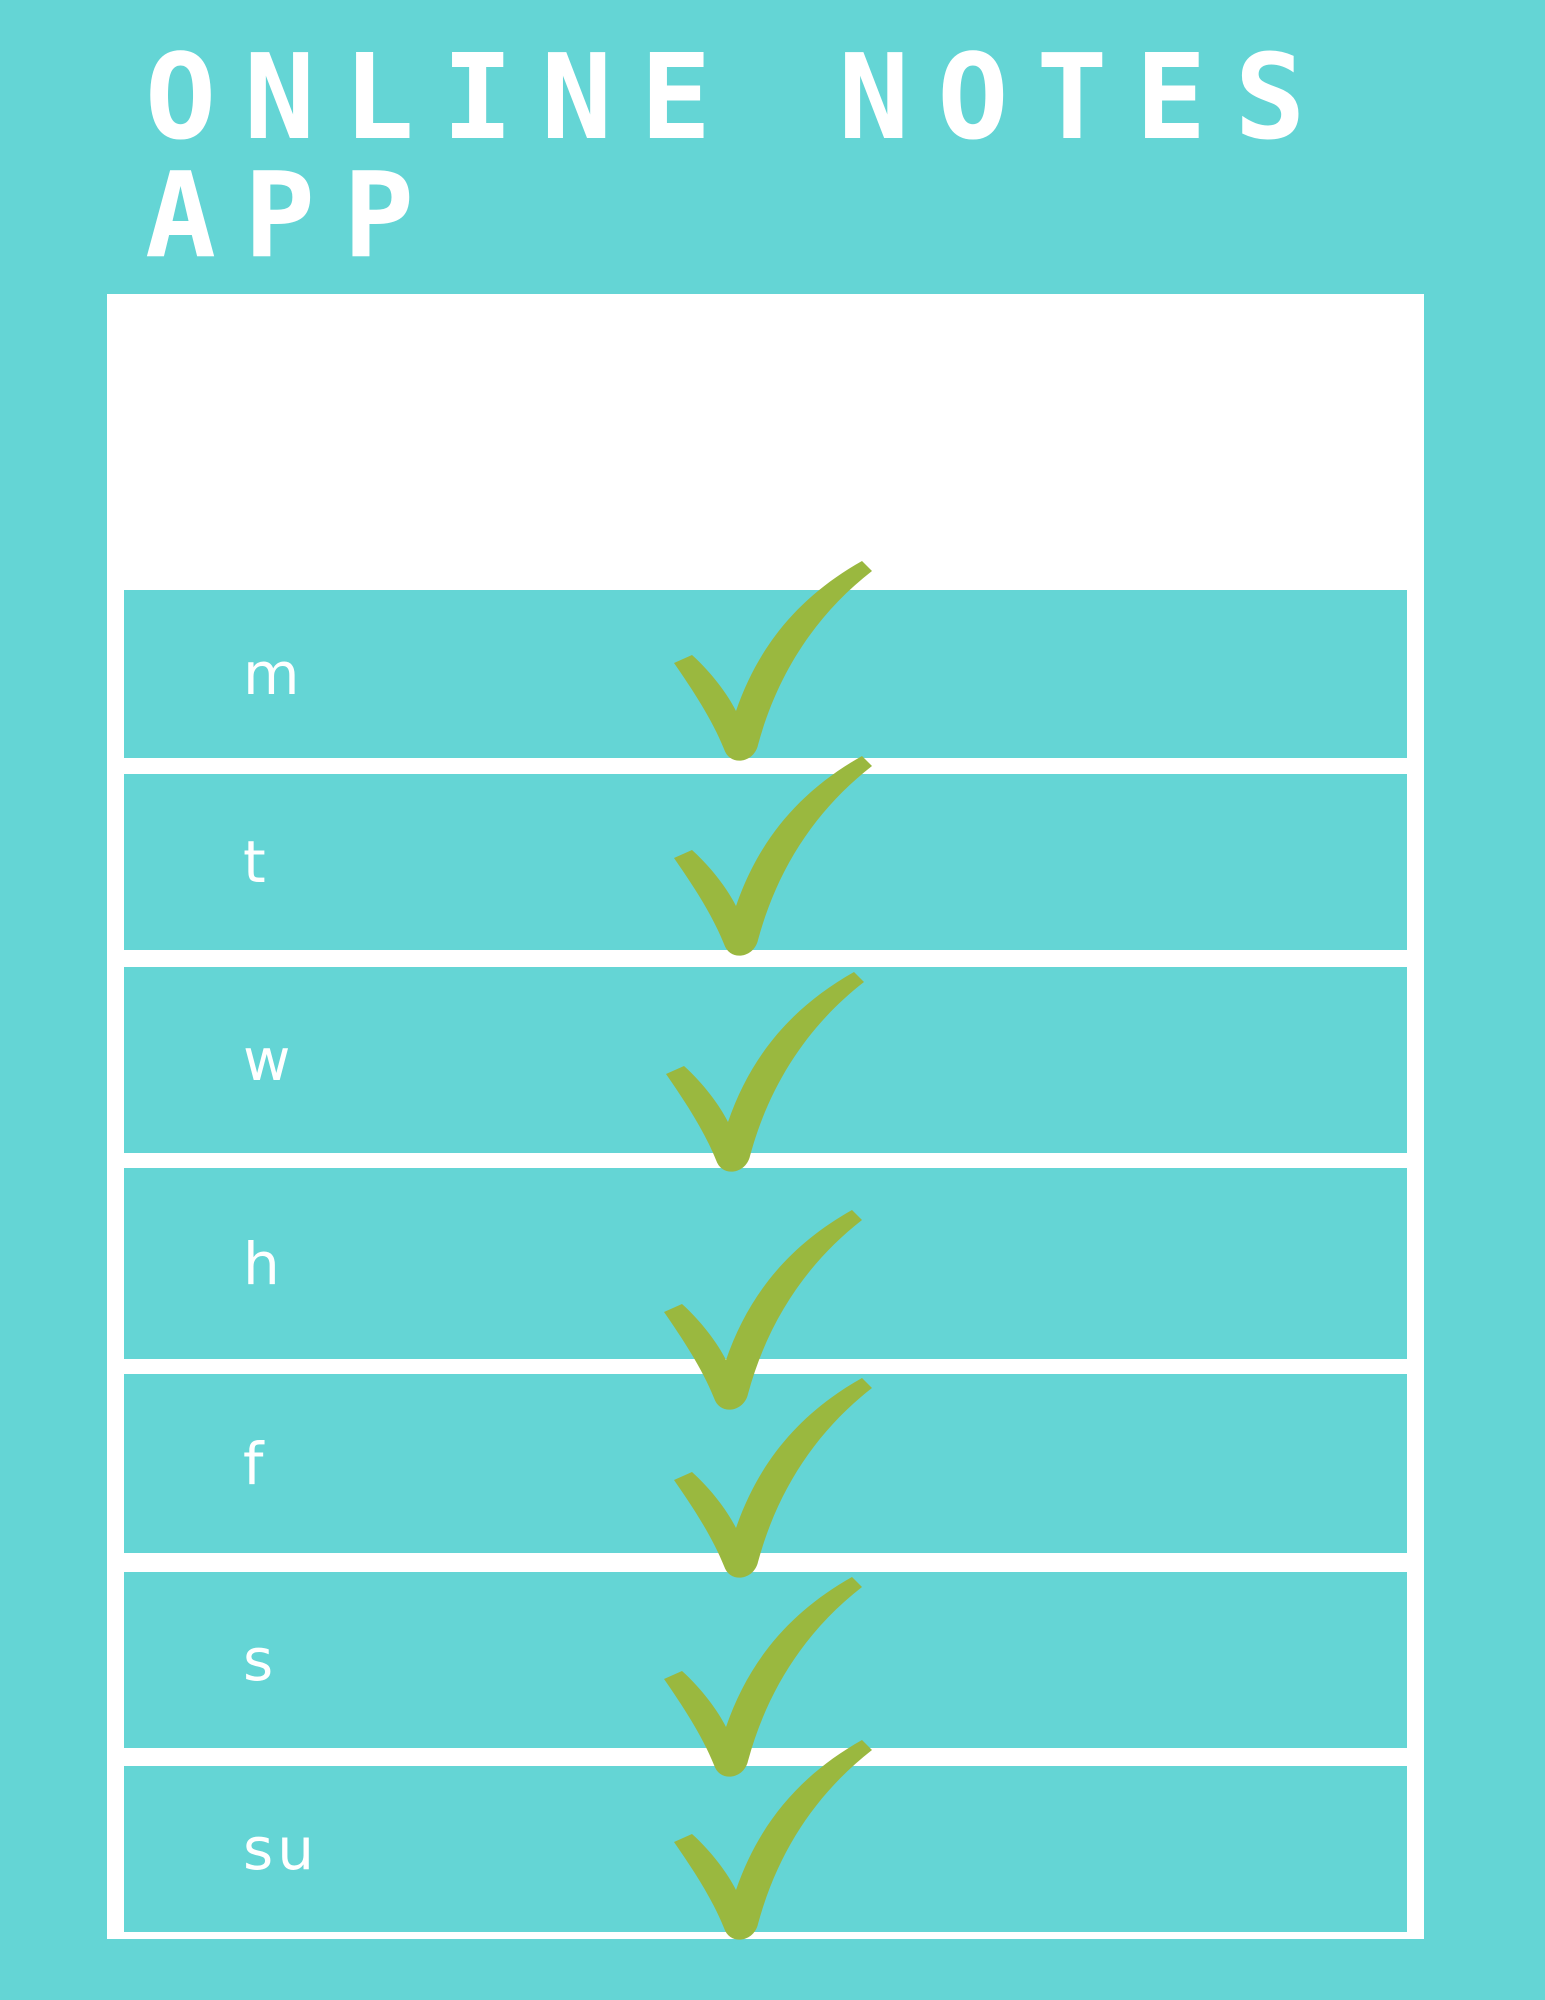 The width and height of the screenshot is (1545, 2000). Describe the element at coordinates (256, 862) in the screenshot. I see `day-label: t` at that location.